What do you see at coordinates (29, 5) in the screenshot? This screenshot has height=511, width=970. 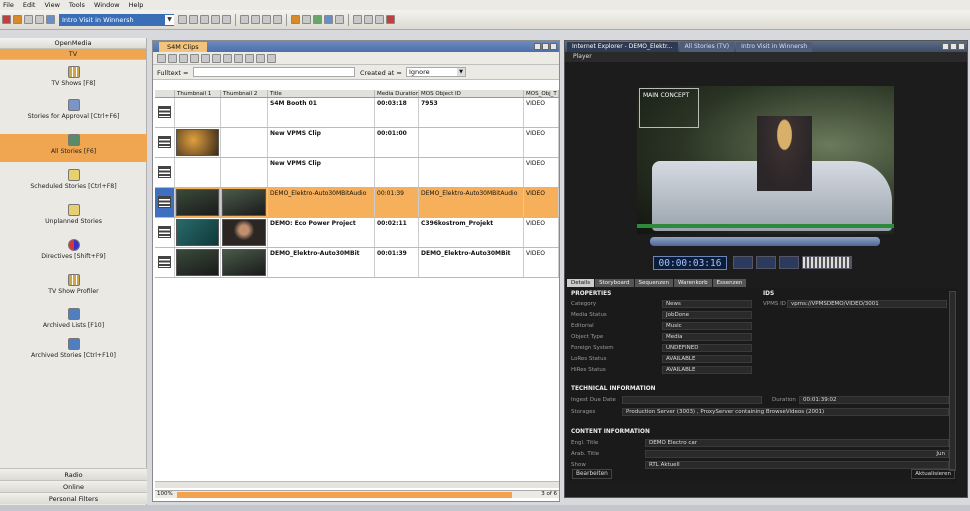 I see `menu-edit: Edit` at bounding box center [29, 5].